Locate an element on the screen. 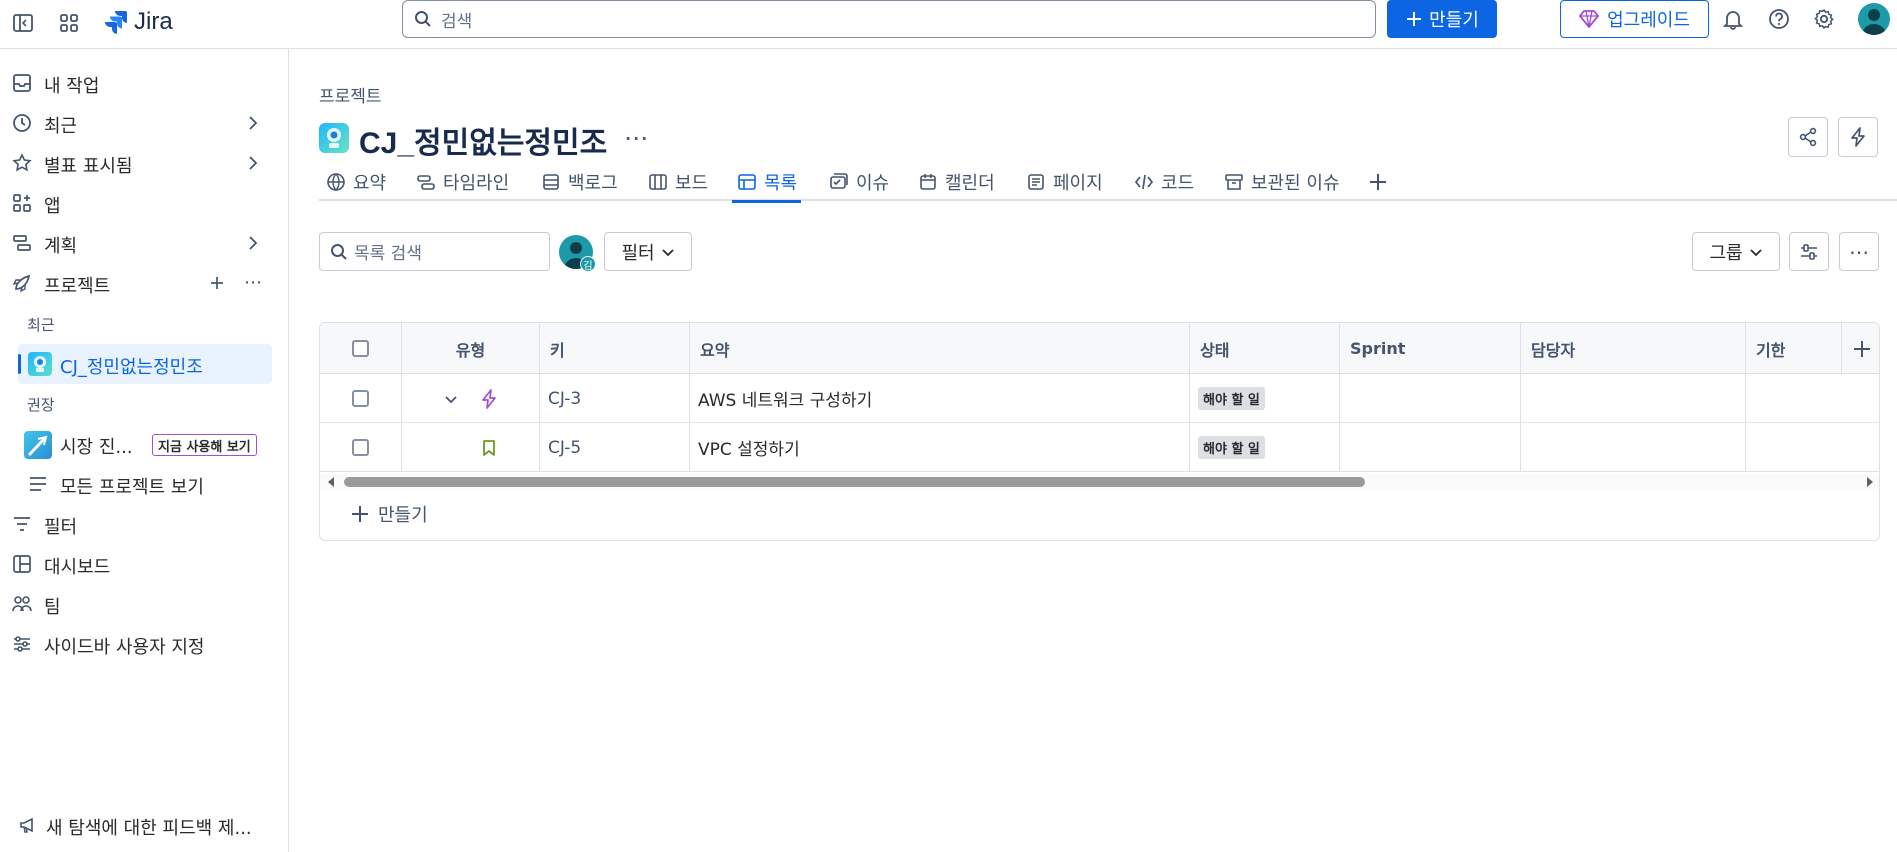  add-project-icon is located at coordinates (217, 283).